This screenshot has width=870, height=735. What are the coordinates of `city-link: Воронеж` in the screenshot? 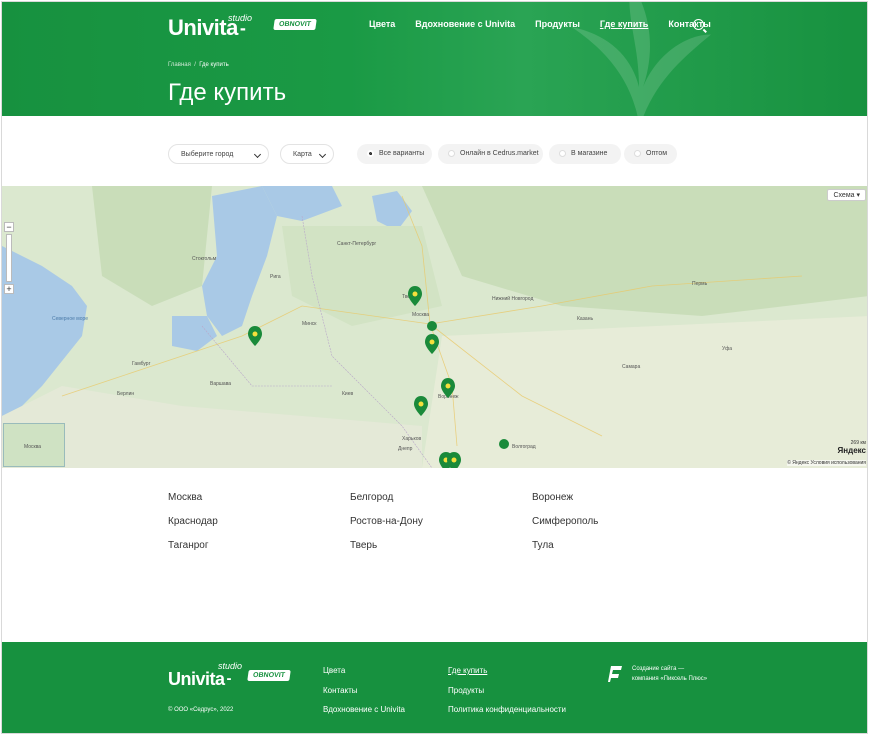 It's located at (552, 497).